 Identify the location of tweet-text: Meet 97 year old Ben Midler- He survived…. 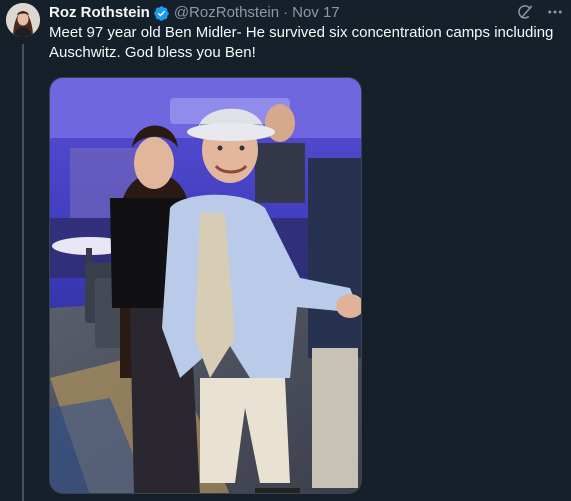
(301, 42).